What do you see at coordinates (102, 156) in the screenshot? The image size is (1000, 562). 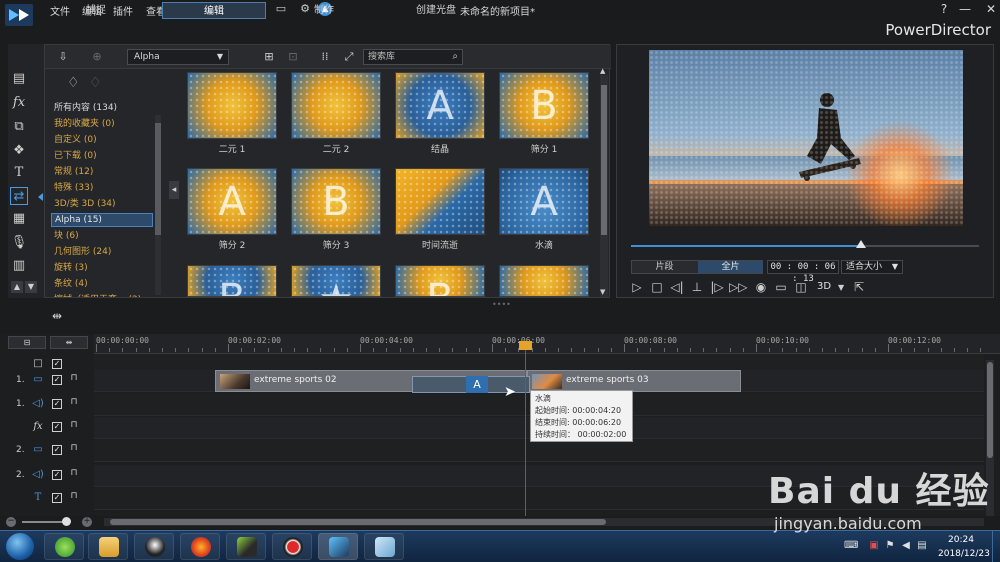 I see `category-item: 已下载 (0)` at bounding box center [102, 156].